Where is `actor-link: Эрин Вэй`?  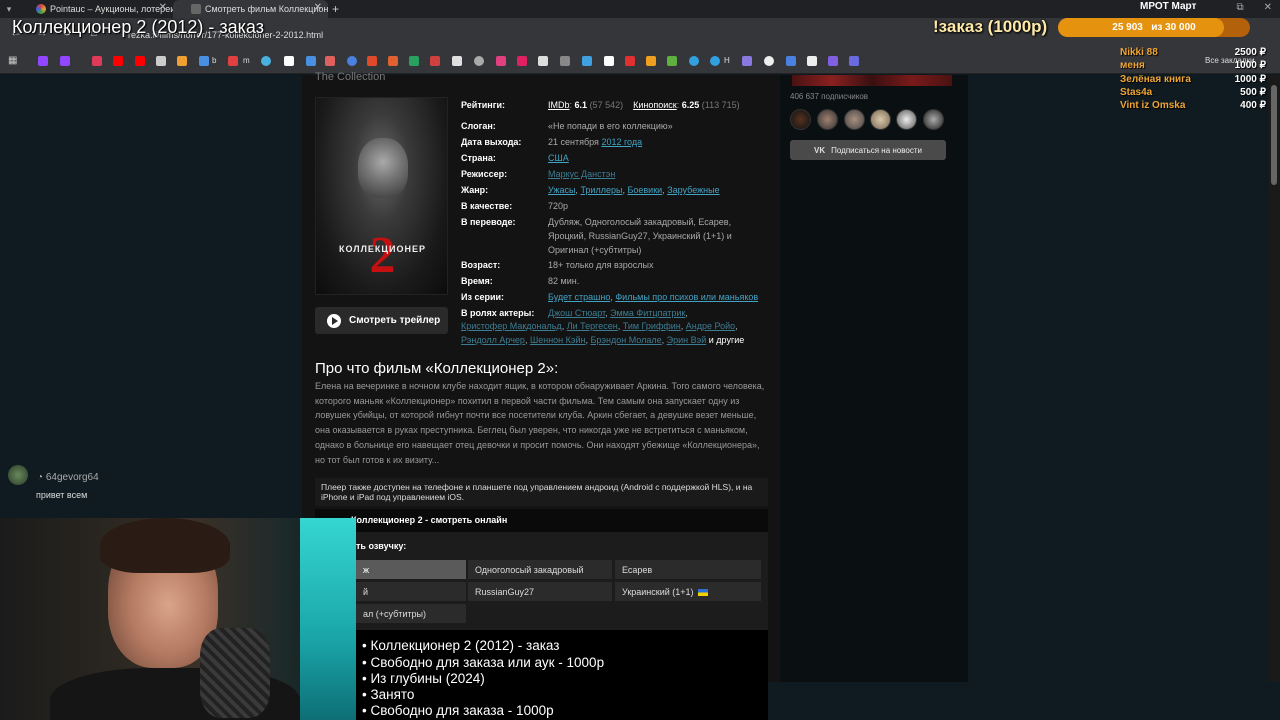 actor-link: Эрин Вэй is located at coordinates (687, 340).